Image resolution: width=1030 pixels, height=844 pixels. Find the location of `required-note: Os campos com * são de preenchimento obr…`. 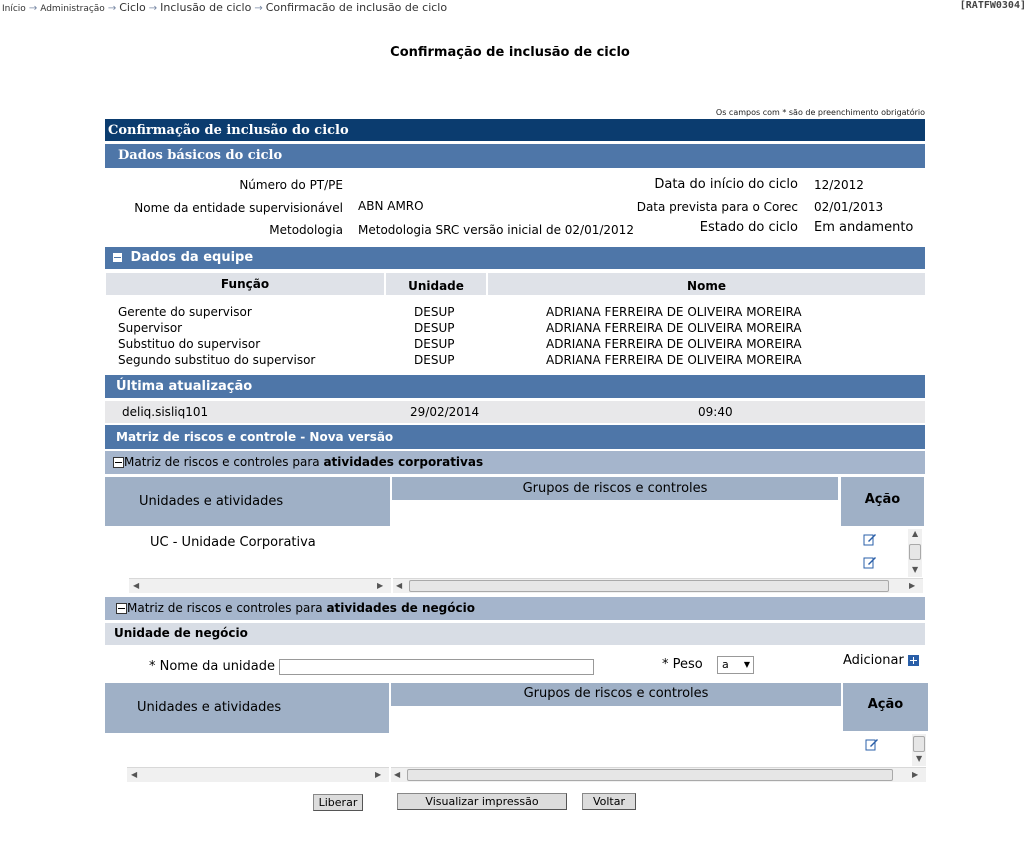

required-note: Os campos com * são de preenchimento obr… is located at coordinates (820, 112).